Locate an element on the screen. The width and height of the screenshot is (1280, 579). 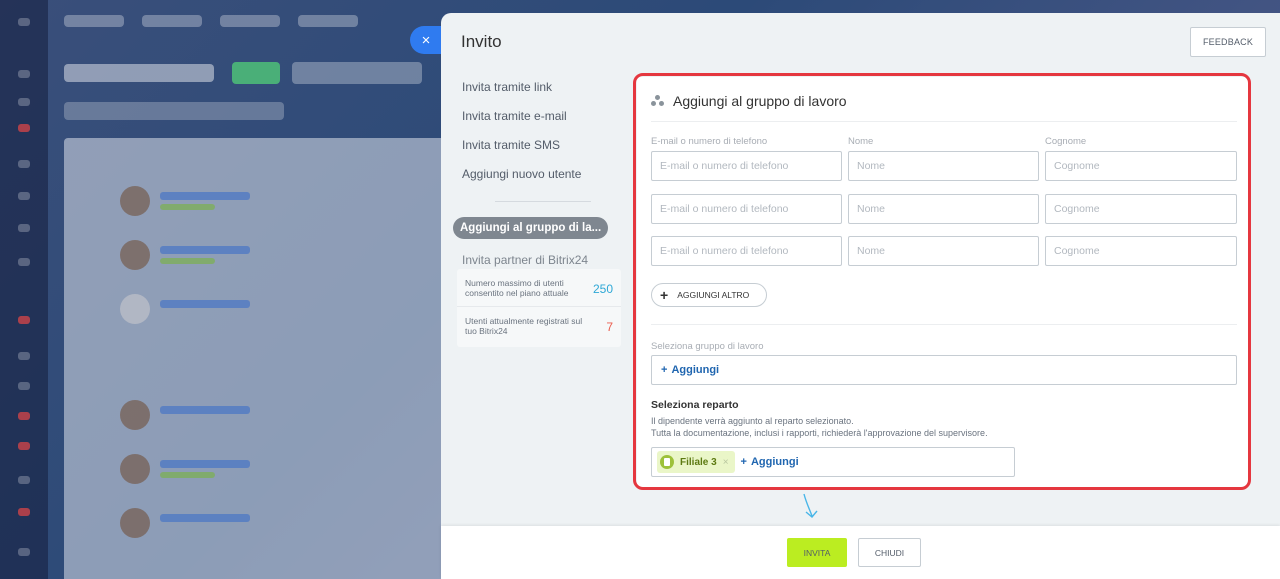
workgroup-label: Seleziona gruppo di lavoro is located at coordinates (707, 346).